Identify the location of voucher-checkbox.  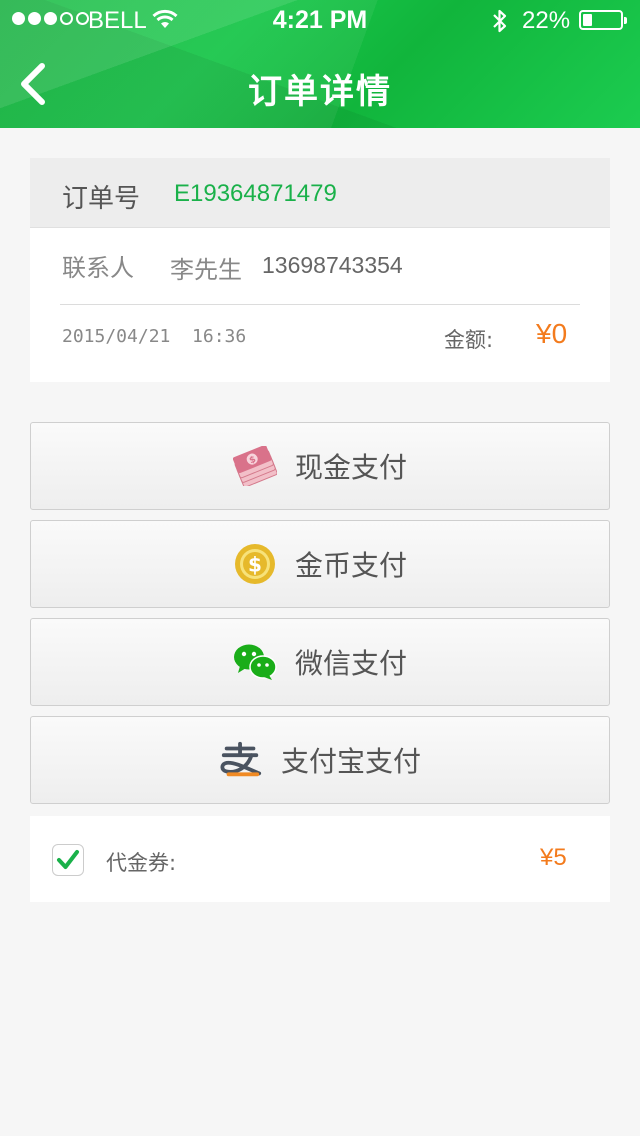
(68, 860).